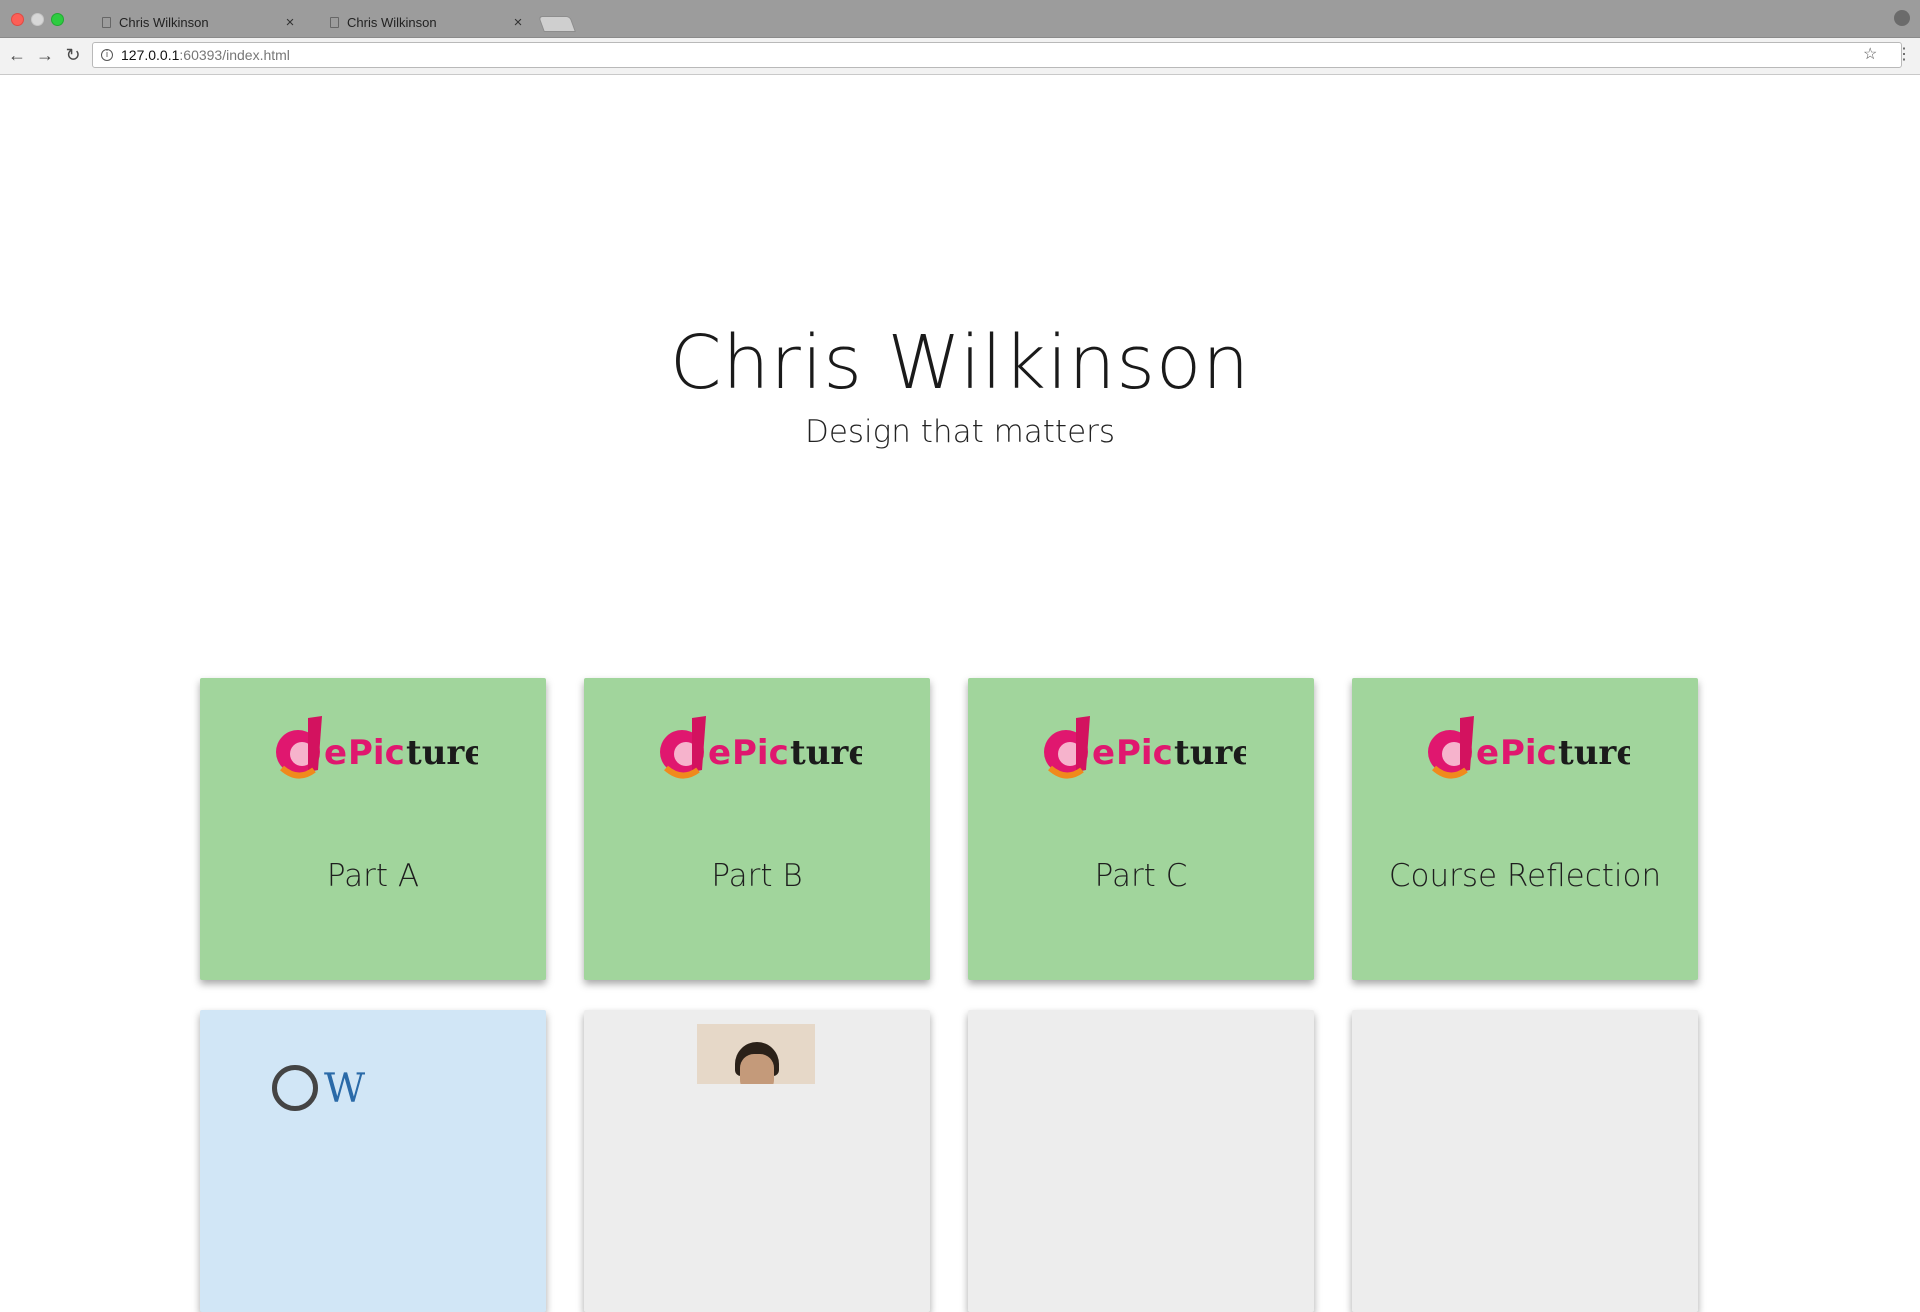 Image resolution: width=1920 pixels, height=1312 pixels. I want to click on address-bar: i 127.0.0.1 :60393/index.html, so click(997, 55).